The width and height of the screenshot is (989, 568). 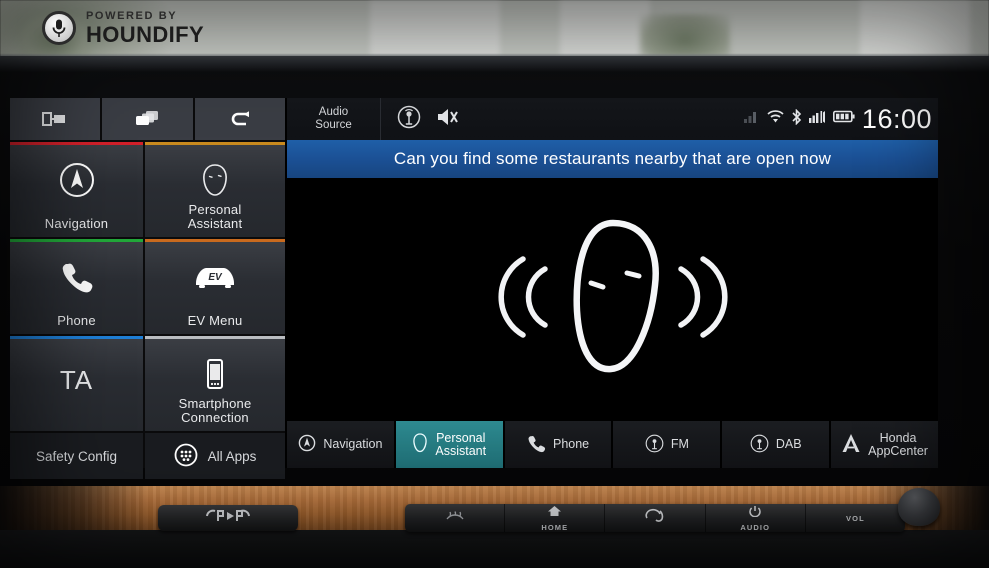 What do you see at coordinates (215, 403) in the screenshot?
I see `tile-label-line1: Smartphone` at bounding box center [215, 403].